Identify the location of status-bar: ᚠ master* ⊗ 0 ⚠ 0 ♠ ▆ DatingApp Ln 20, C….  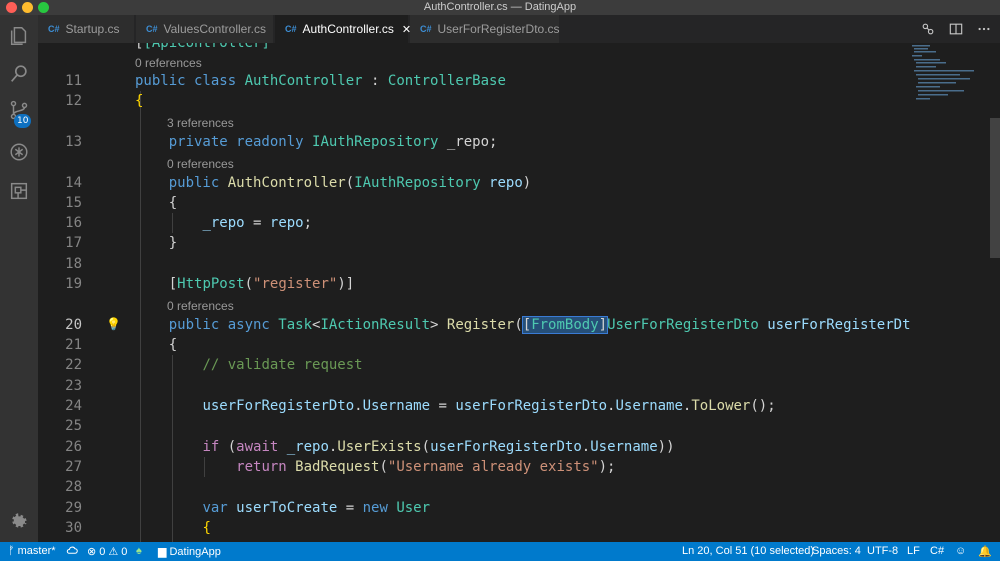
(500, 551).